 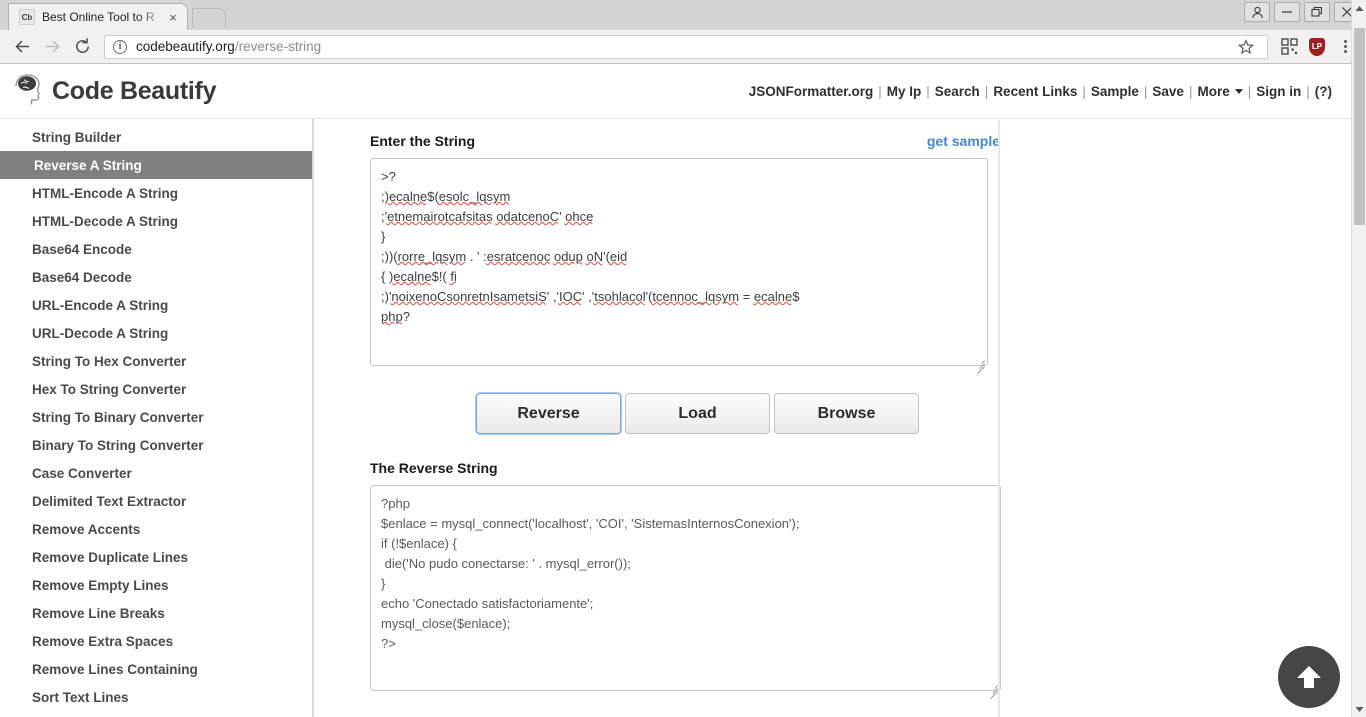 What do you see at coordinates (156, 501) in the screenshot?
I see `sidebar-item-delimited-text-extractor: Delimited Text Extractor` at bounding box center [156, 501].